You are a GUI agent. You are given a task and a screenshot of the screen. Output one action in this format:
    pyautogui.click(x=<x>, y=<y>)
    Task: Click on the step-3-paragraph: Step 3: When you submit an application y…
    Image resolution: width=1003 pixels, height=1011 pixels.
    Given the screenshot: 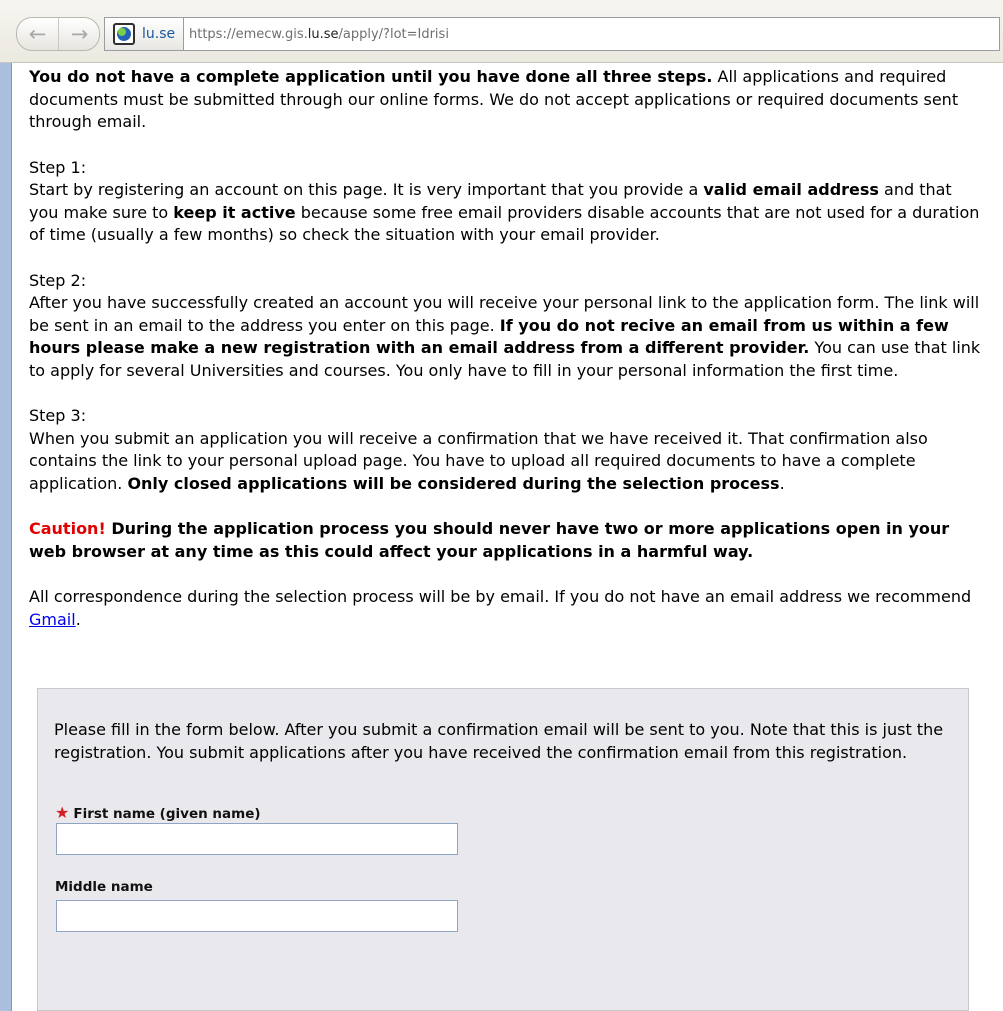 What is the action you would take?
    pyautogui.click(x=505, y=450)
    